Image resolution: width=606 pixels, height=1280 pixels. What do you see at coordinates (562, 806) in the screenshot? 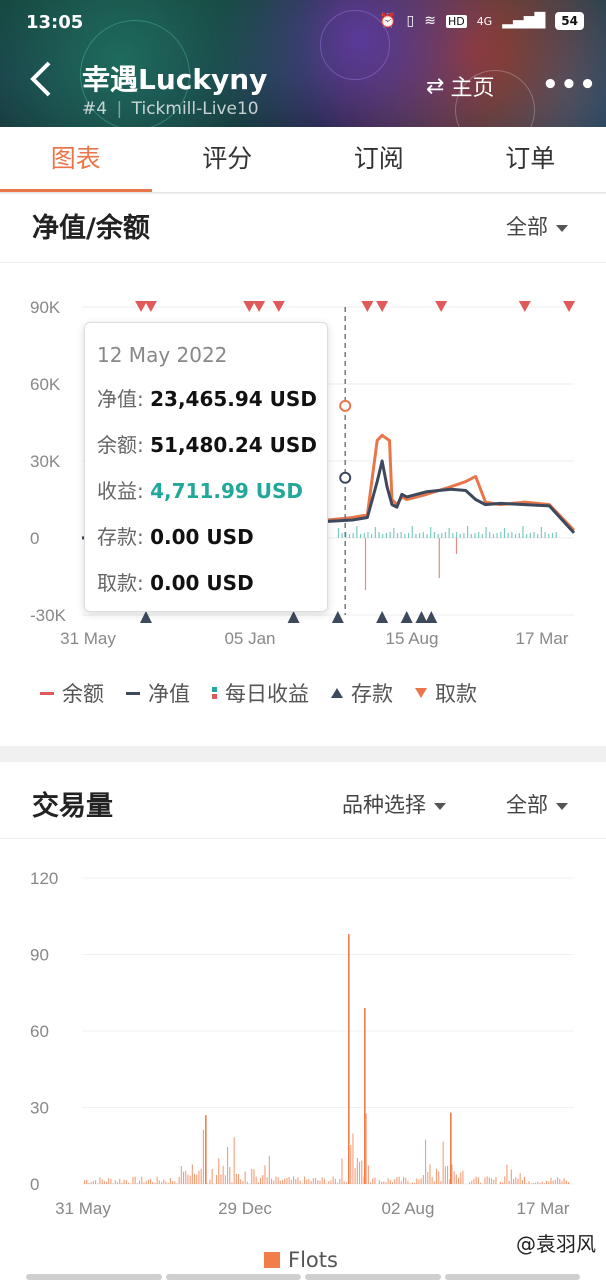
I see `chevron-down-icon` at bounding box center [562, 806].